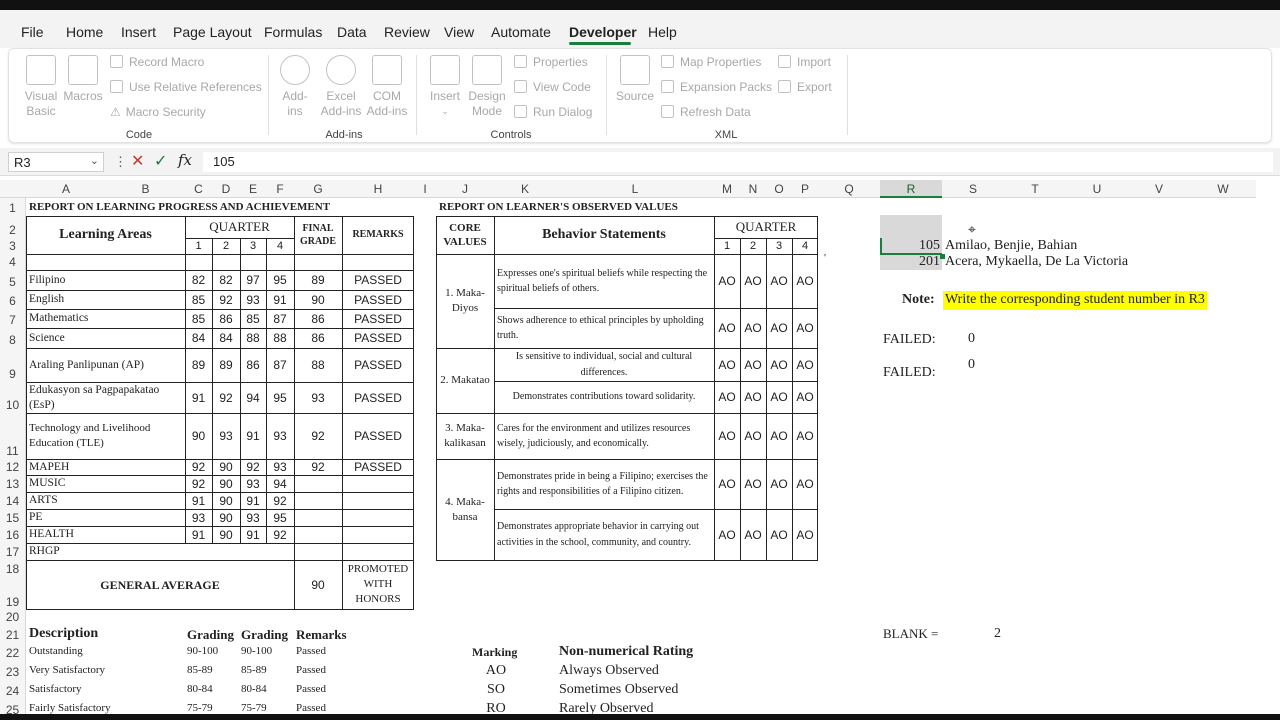 The height and width of the screenshot is (720, 1280). What do you see at coordinates (387, 87) in the screenshot?
I see `com-addins-button: COM Add-ins` at bounding box center [387, 87].